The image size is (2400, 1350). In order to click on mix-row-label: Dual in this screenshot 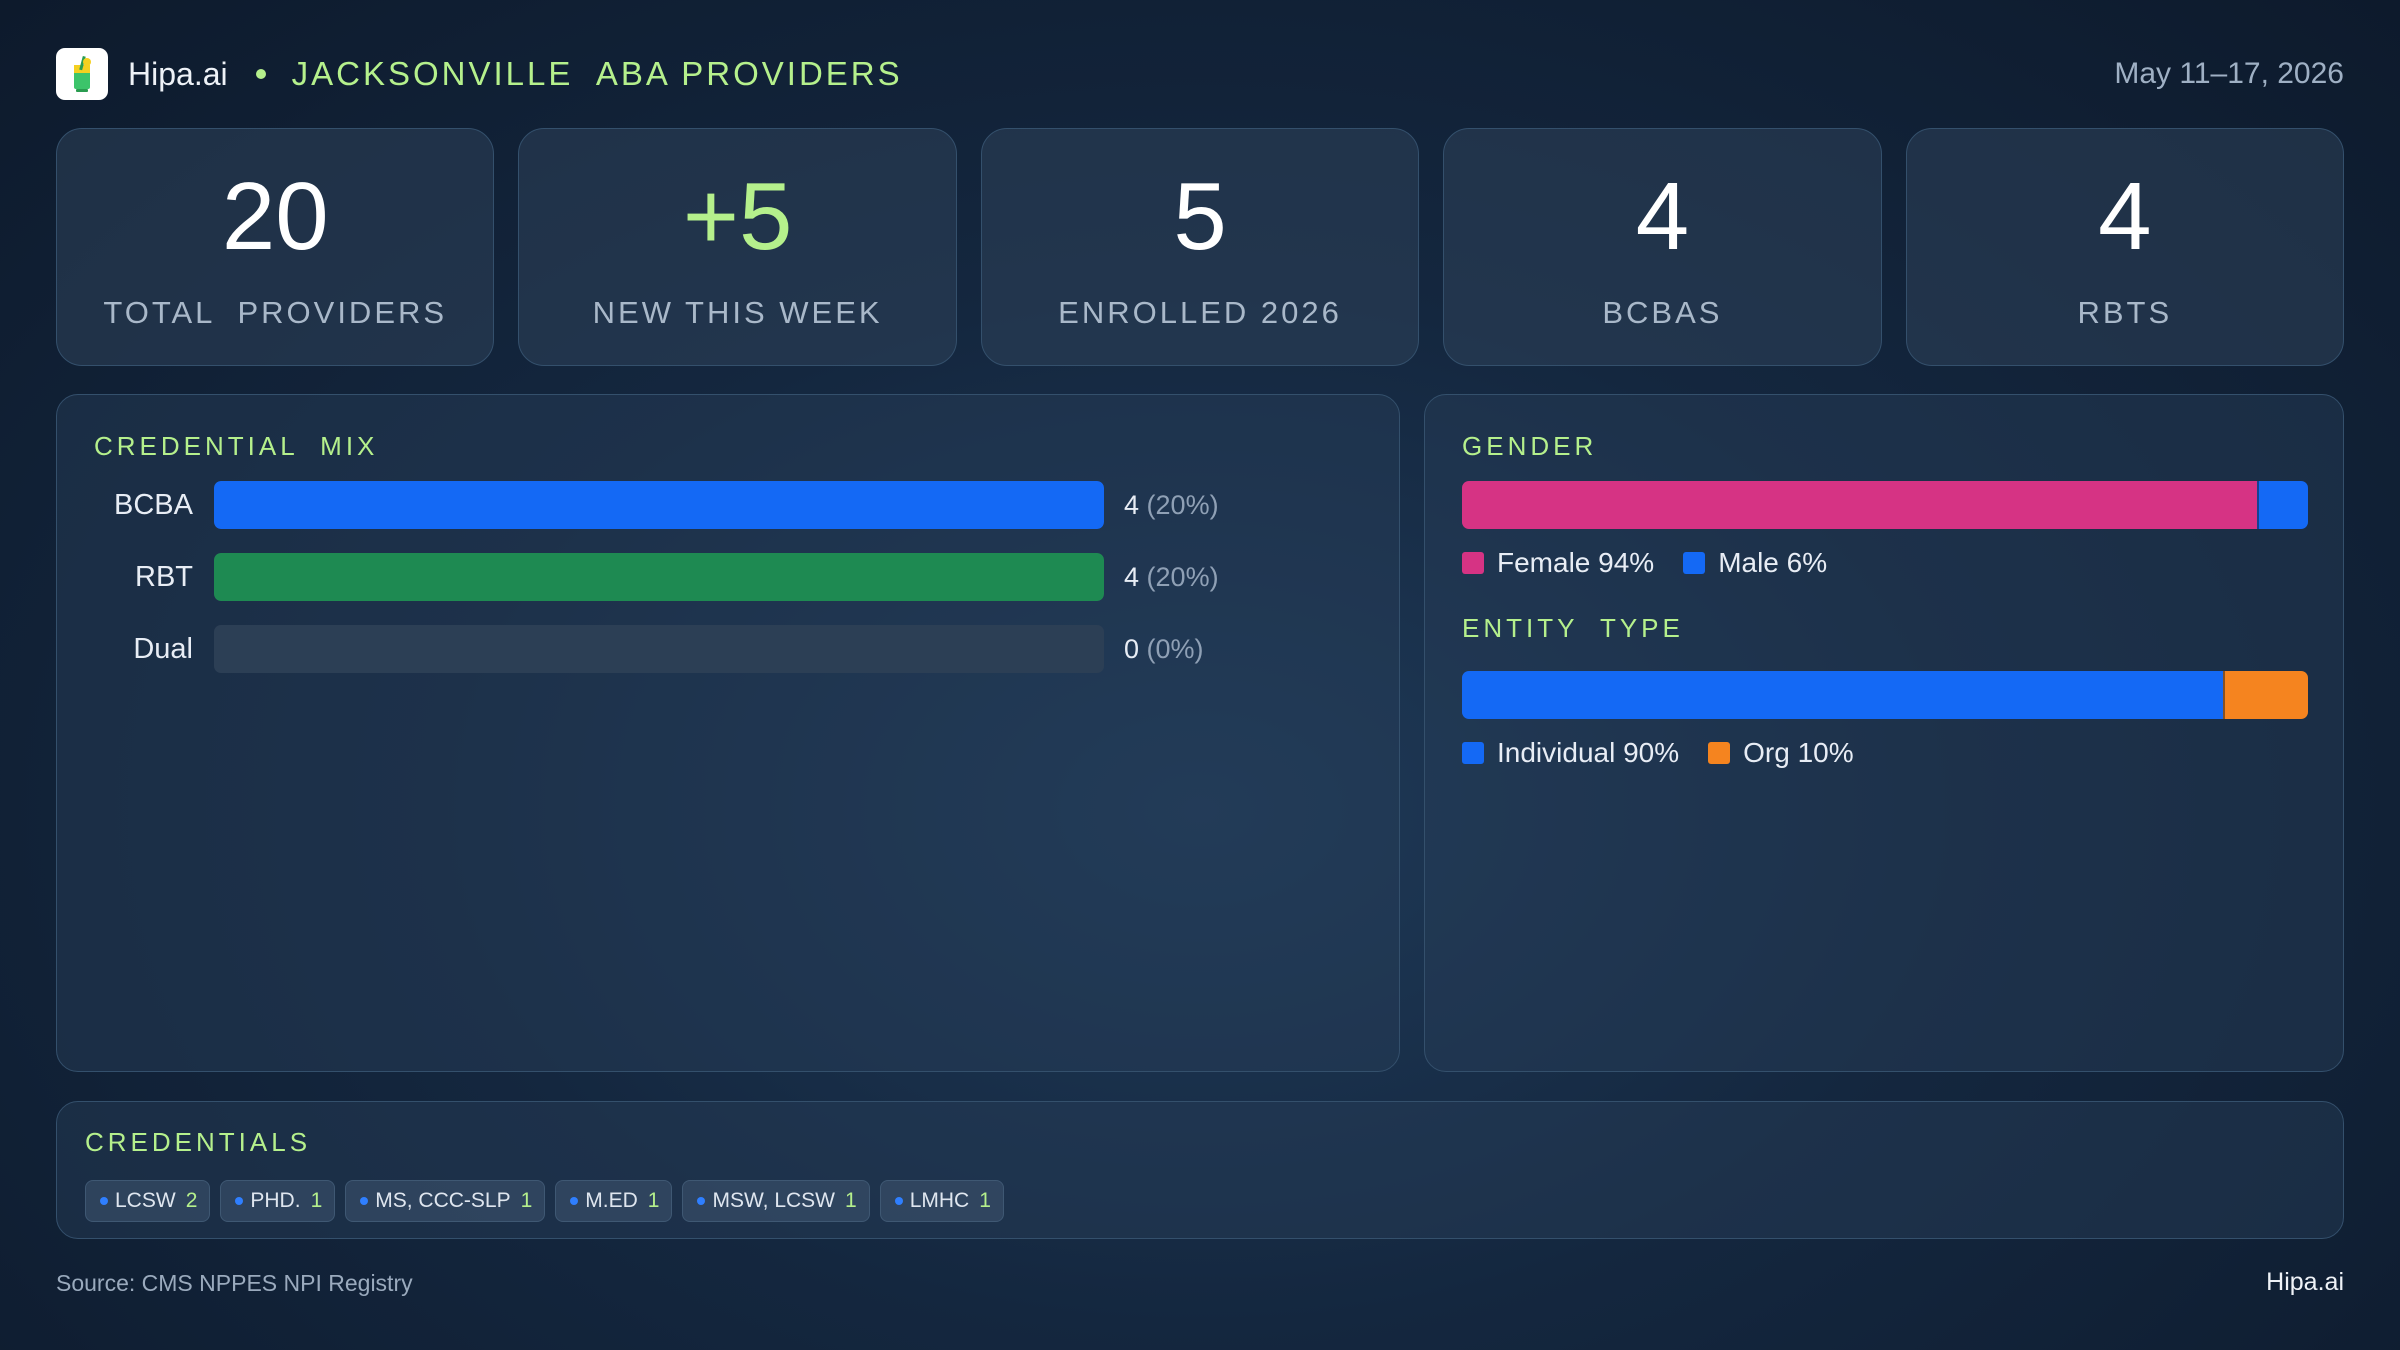, I will do `click(163, 649)`.